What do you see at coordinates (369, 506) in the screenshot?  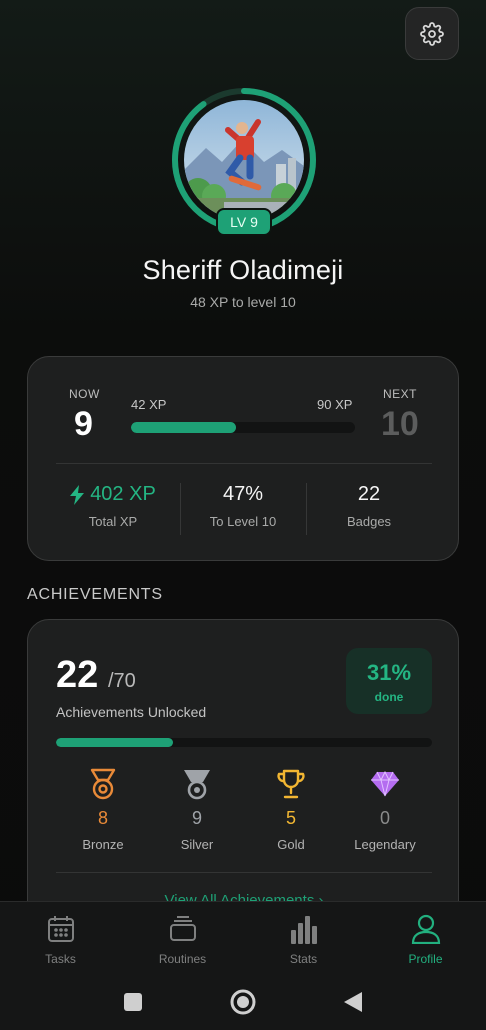 I see `badges-stat: 22 Badges` at bounding box center [369, 506].